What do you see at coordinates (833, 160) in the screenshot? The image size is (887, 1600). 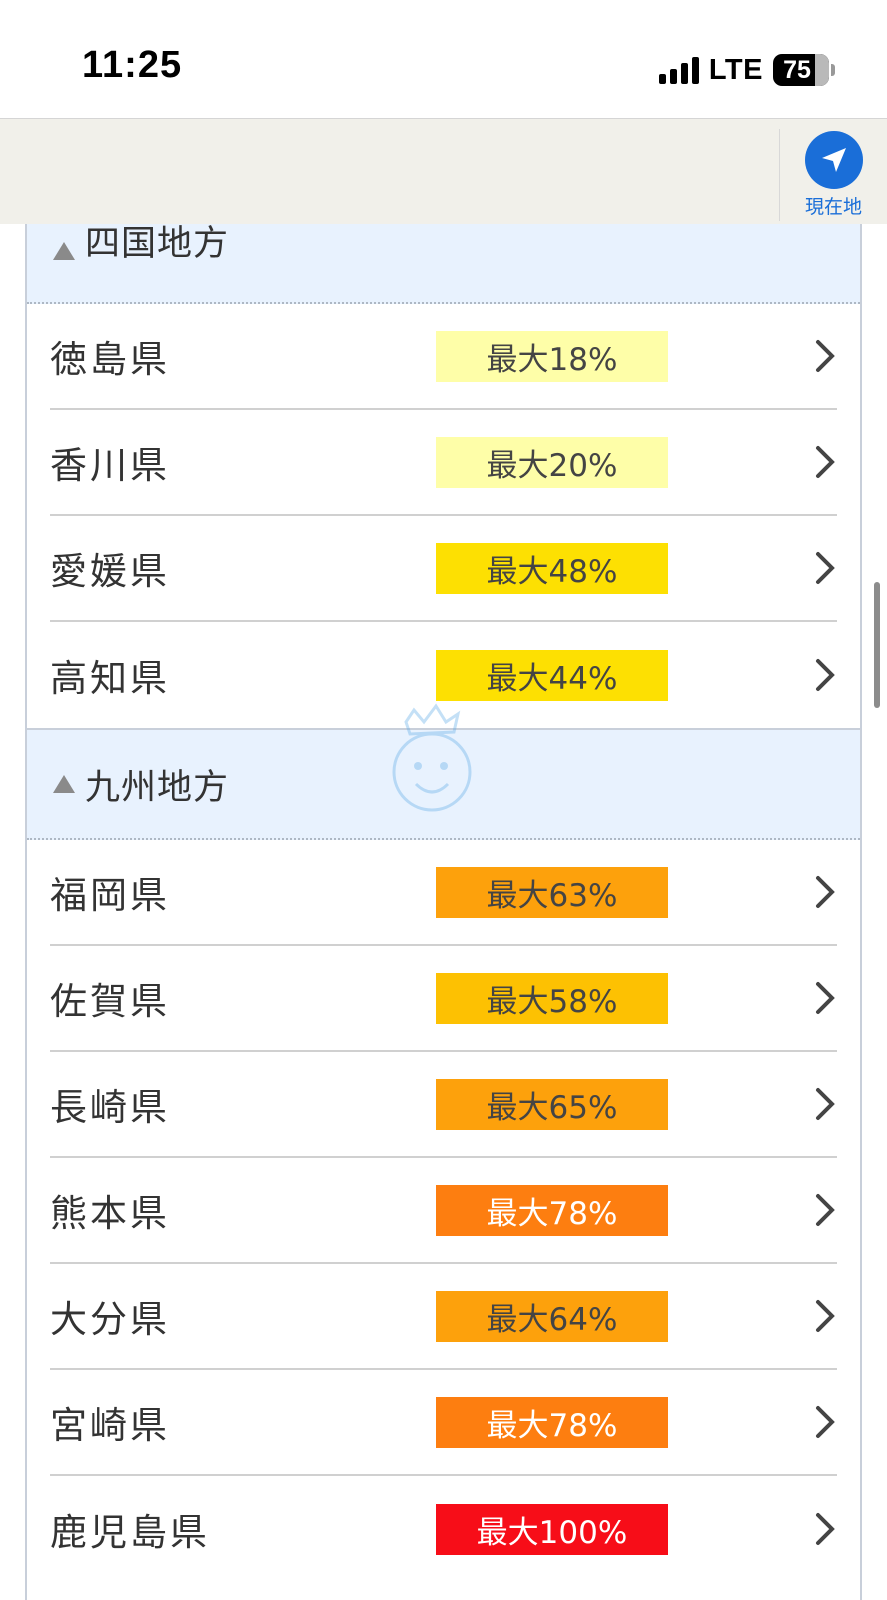 I see `navigation-arrow-icon` at bounding box center [833, 160].